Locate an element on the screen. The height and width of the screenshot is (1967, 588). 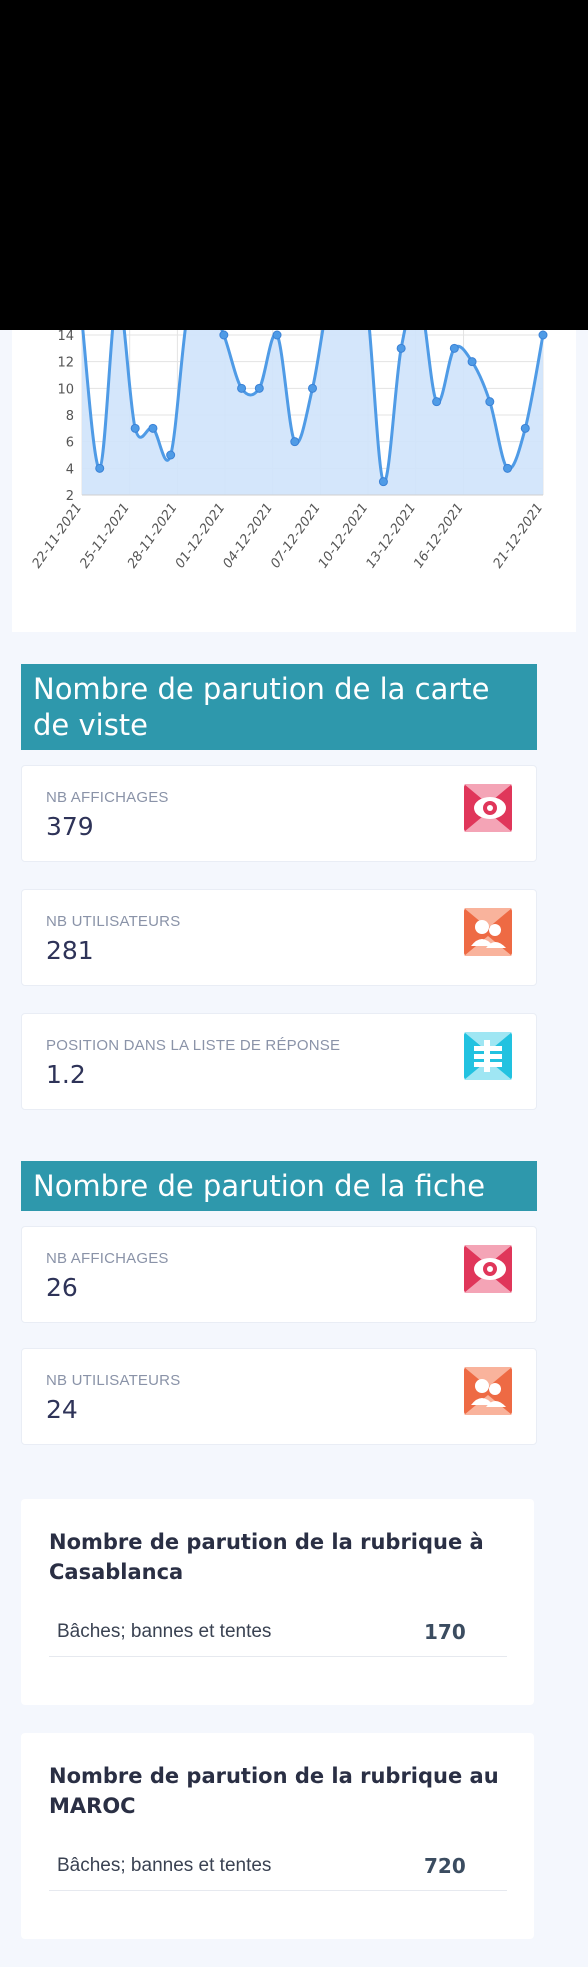
y-tick-label: 8 is located at coordinates (70, 416).